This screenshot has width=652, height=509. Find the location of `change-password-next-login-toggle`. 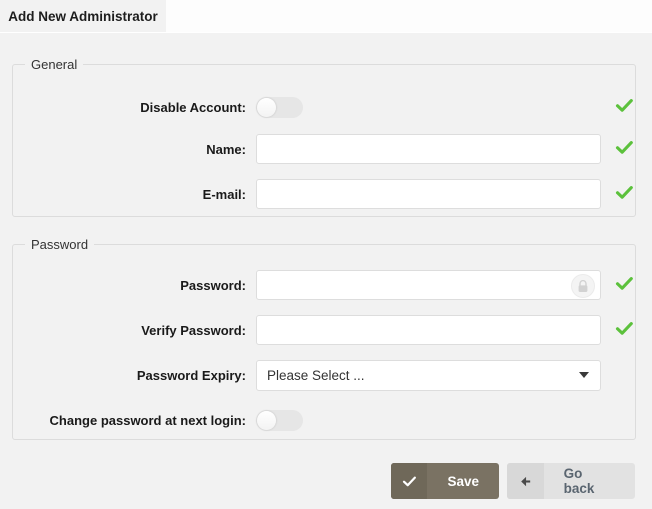

change-password-next-login-toggle is located at coordinates (279, 420).